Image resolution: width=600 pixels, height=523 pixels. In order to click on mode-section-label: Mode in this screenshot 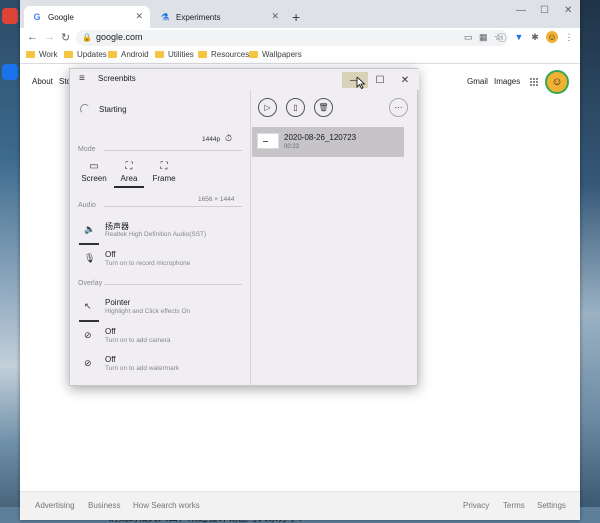, I will do `click(87, 149)`.